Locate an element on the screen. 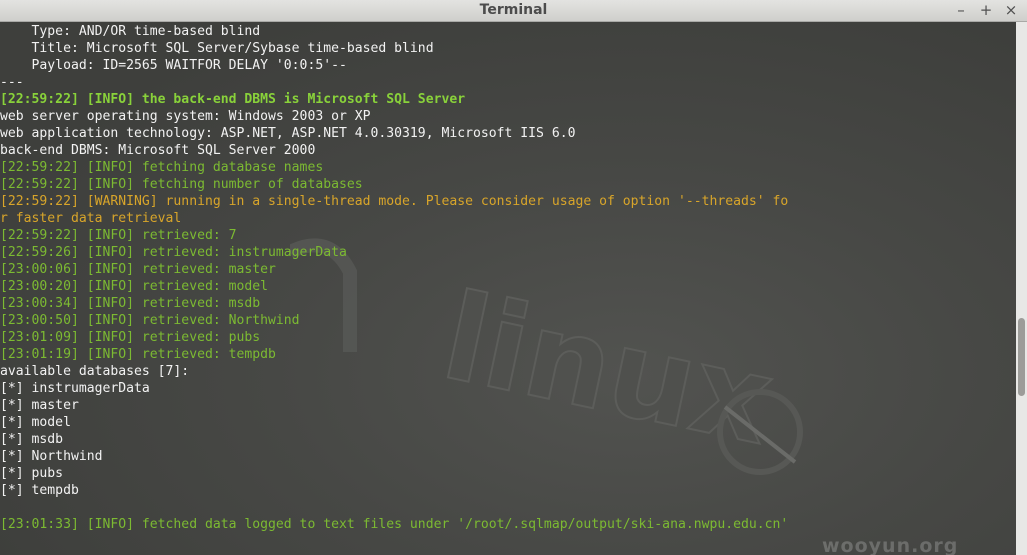 This screenshot has height=555, width=1027. terminal-line: r faster data retrieval is located at coordinates (91, 218).